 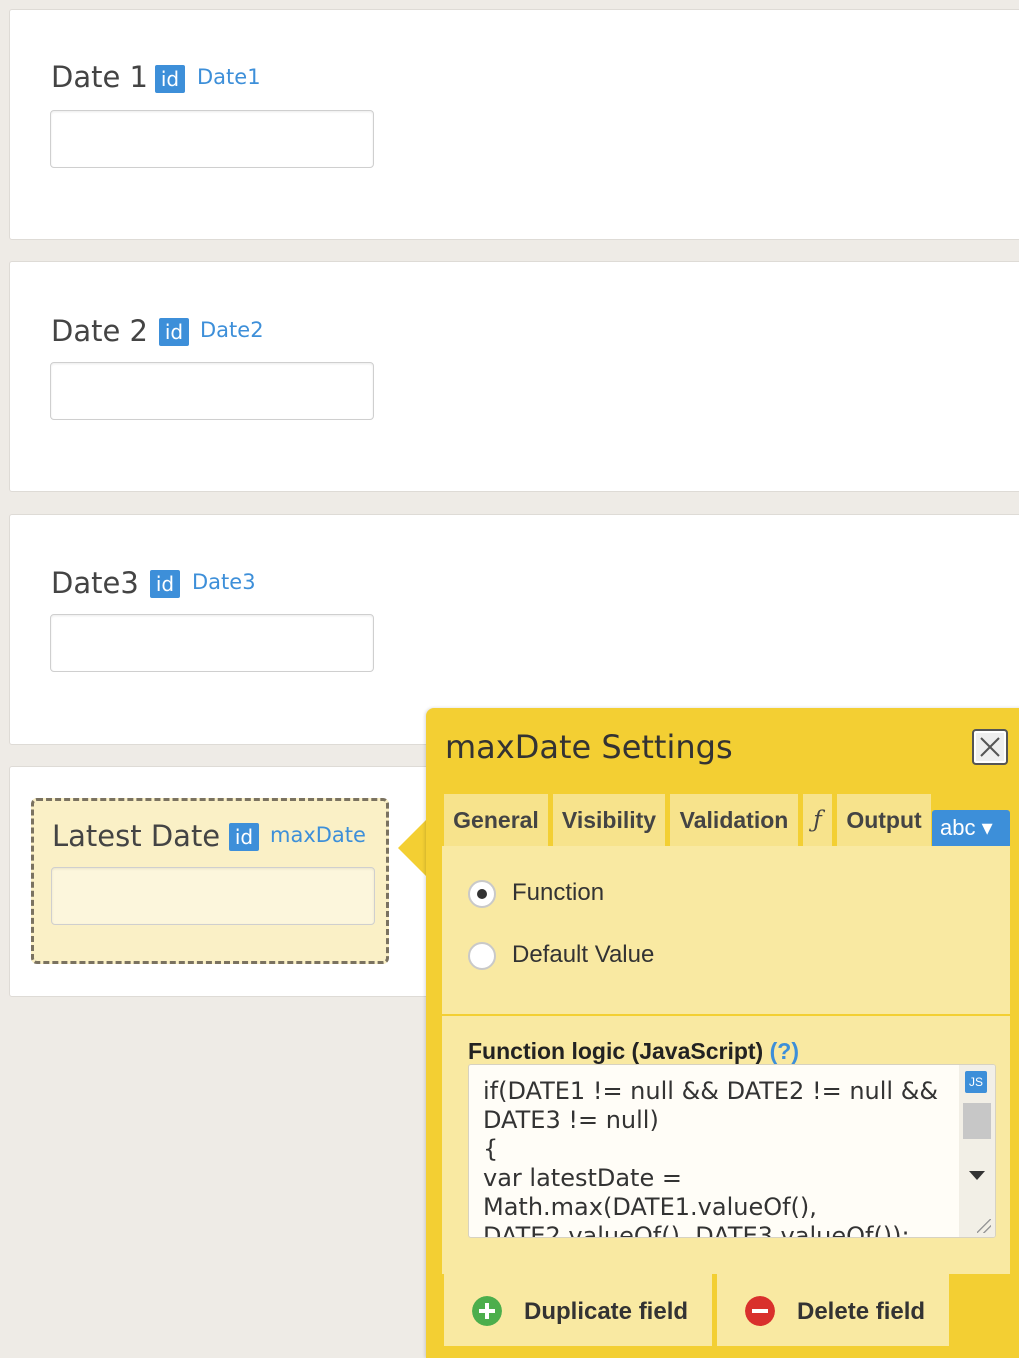 What do you see at coordinates (977, 1151) in the screenshot?
I see `code-scrollbar: JS` at bounding box center [977, 1151].